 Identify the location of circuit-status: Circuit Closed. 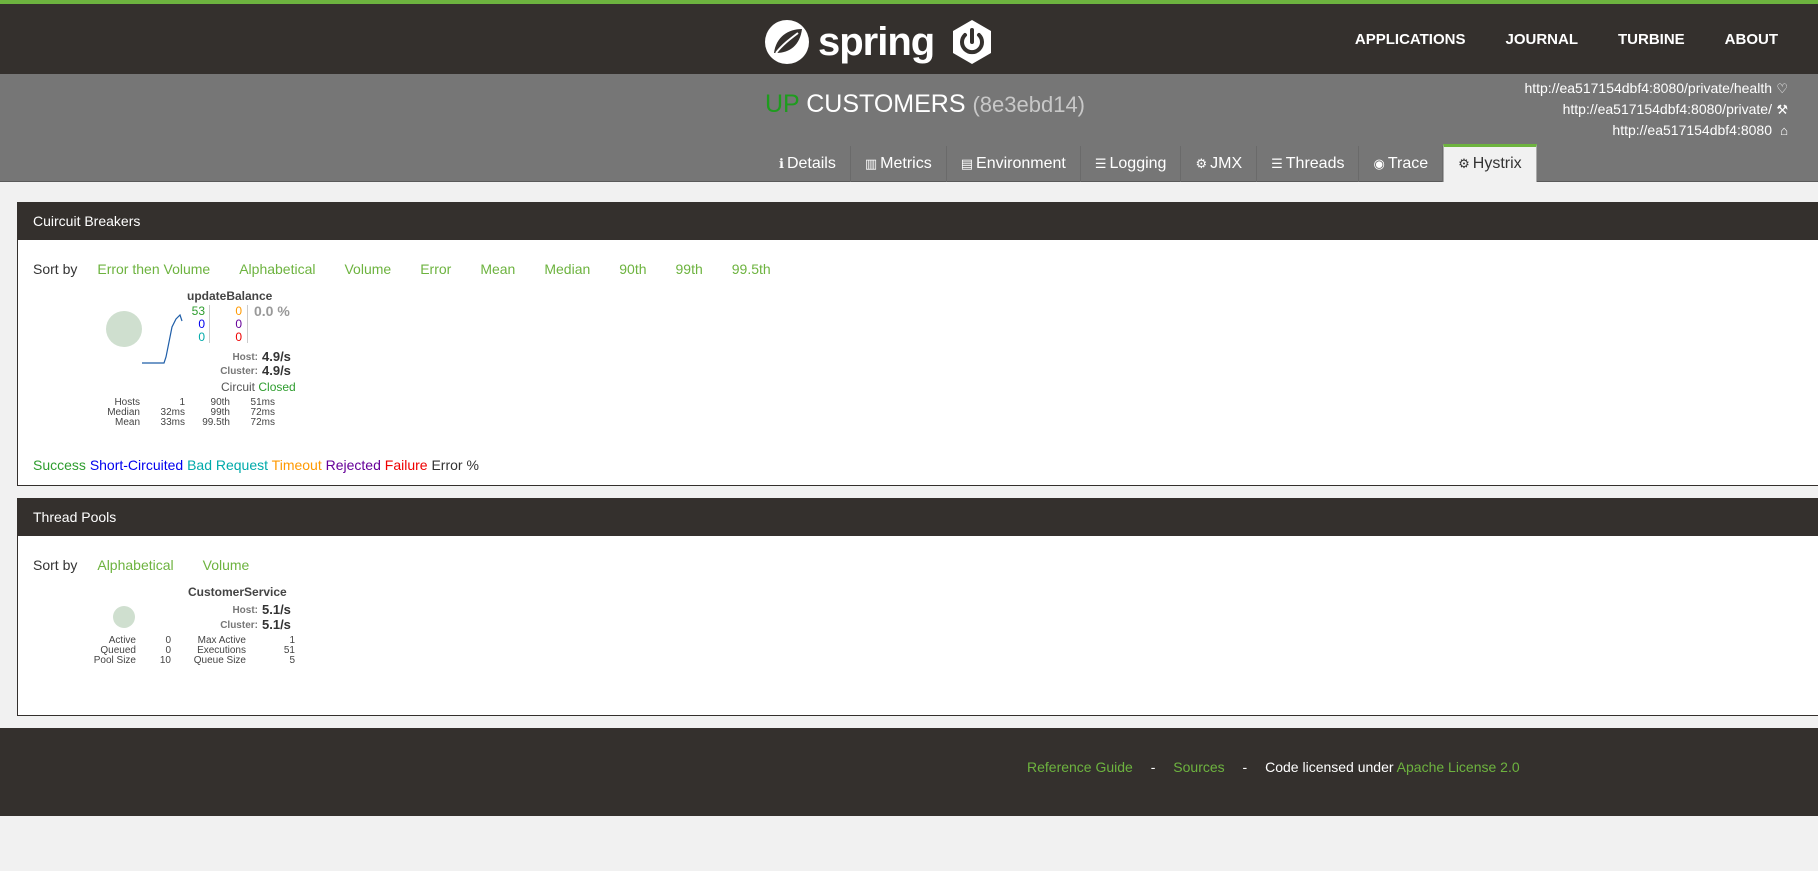
(258, 387).